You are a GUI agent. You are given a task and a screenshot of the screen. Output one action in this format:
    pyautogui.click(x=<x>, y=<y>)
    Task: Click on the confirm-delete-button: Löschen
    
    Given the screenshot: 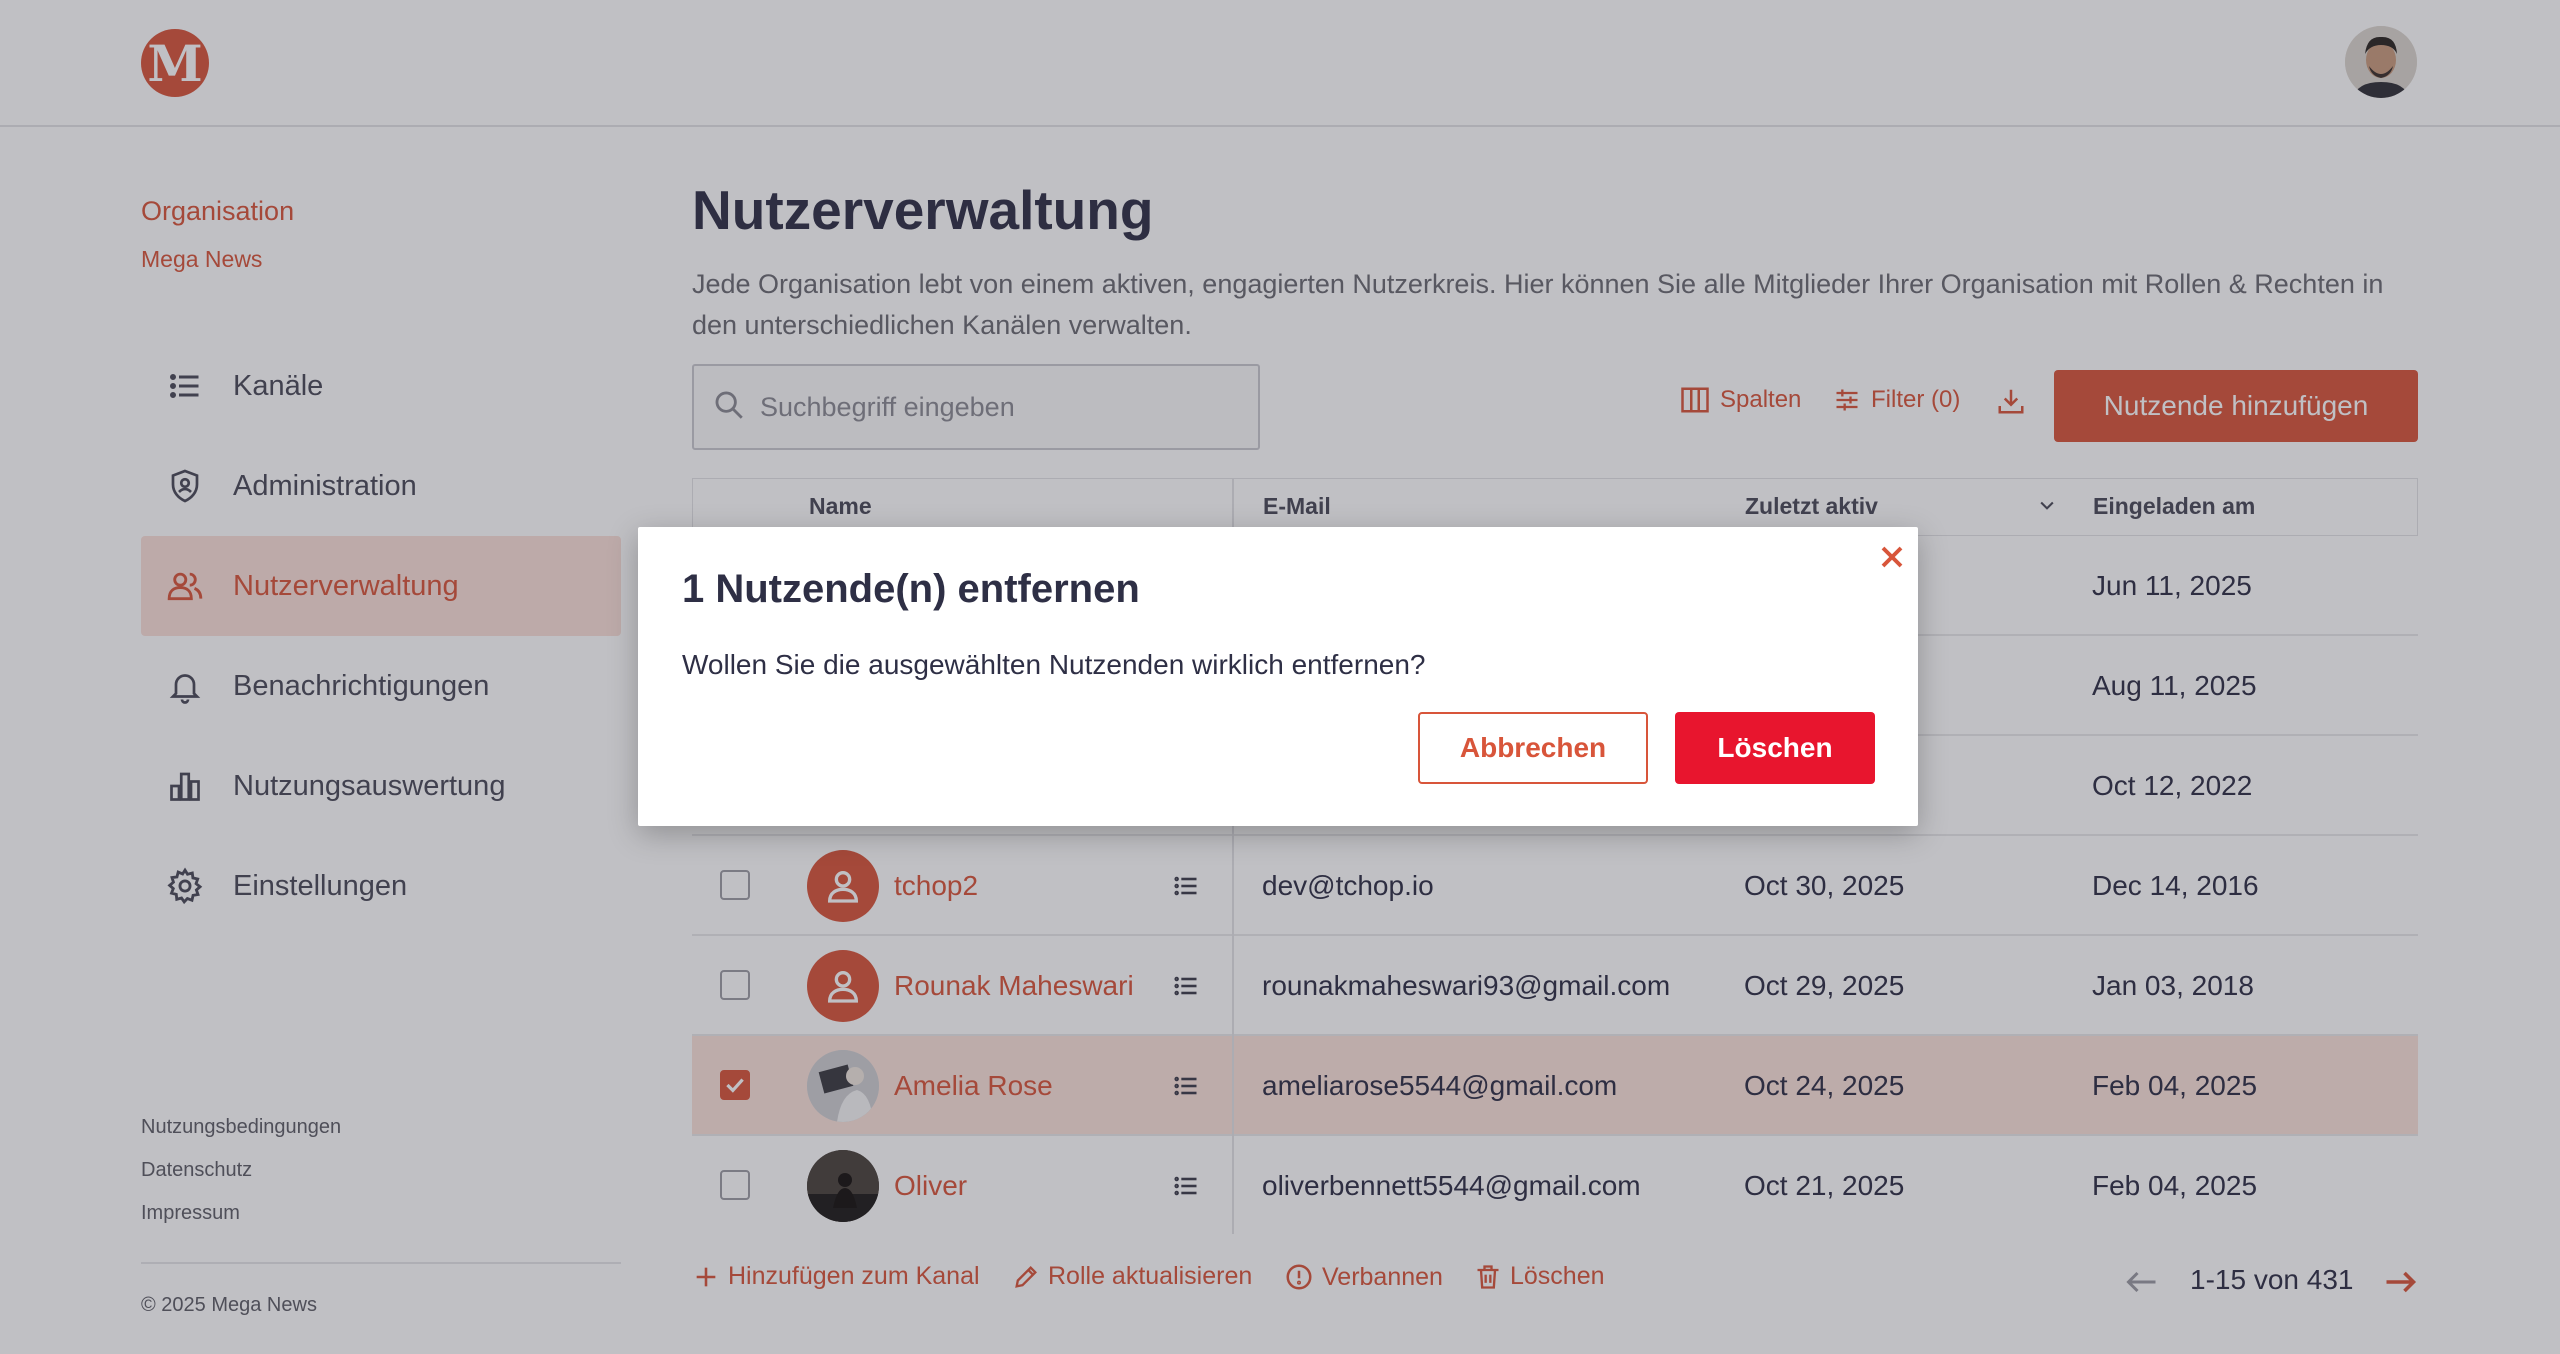 What is the action you would take?
    pyautogui.click(x=1775, y=748)
    